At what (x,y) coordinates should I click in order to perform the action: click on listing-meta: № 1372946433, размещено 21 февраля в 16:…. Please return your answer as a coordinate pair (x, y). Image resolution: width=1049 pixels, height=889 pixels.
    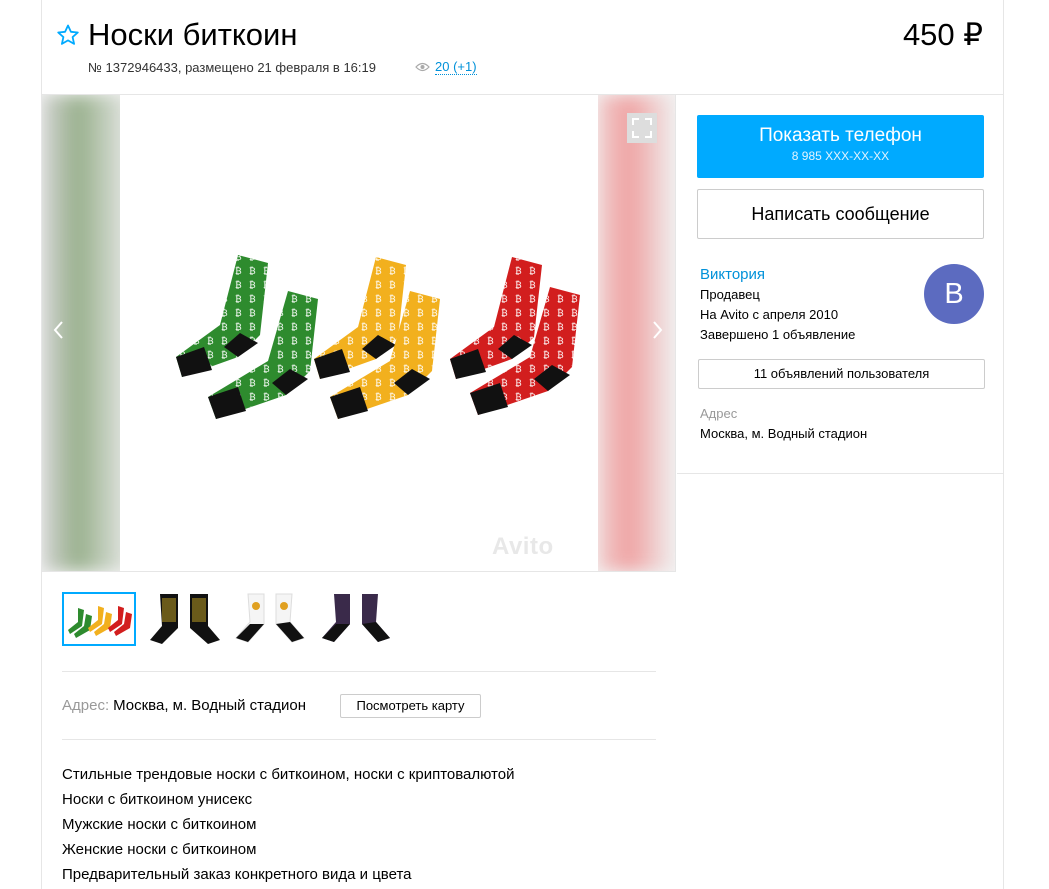
    Looking at the image, I should click on (232, 67).